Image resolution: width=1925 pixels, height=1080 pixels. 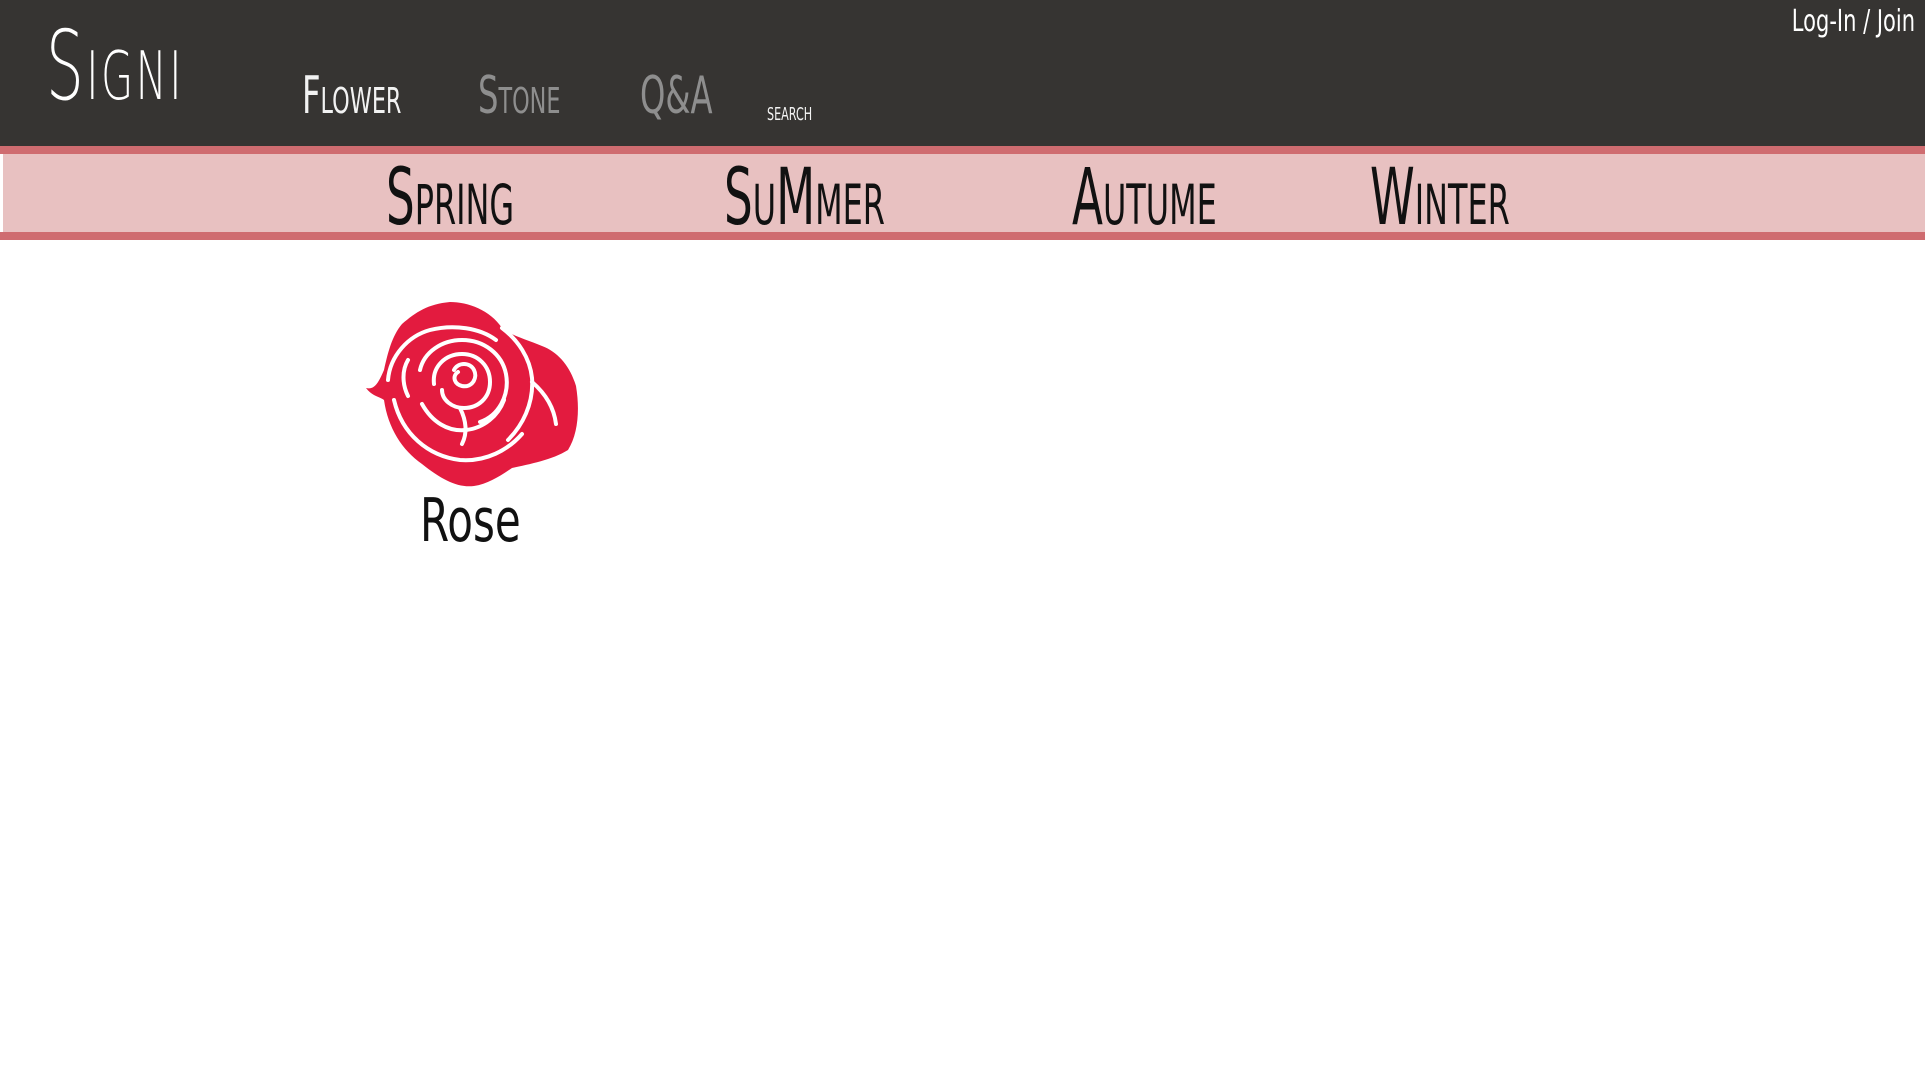 What do you see at coordinates (676, 96) in the screenshot?
I see `nav-qa: Q&A` at bounding box center [676, 96].